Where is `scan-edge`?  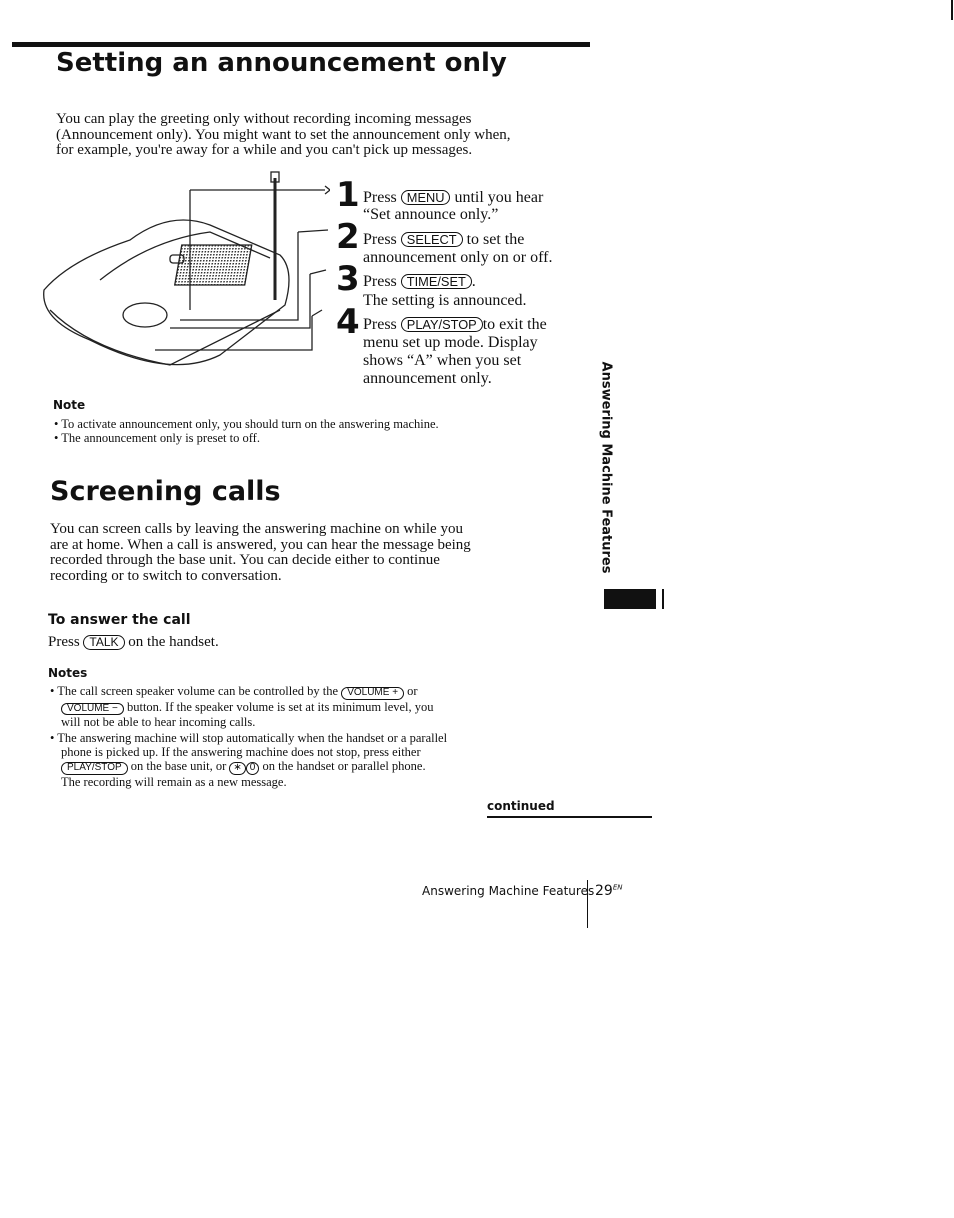
scan-edge is located at coordinates (952, 10).